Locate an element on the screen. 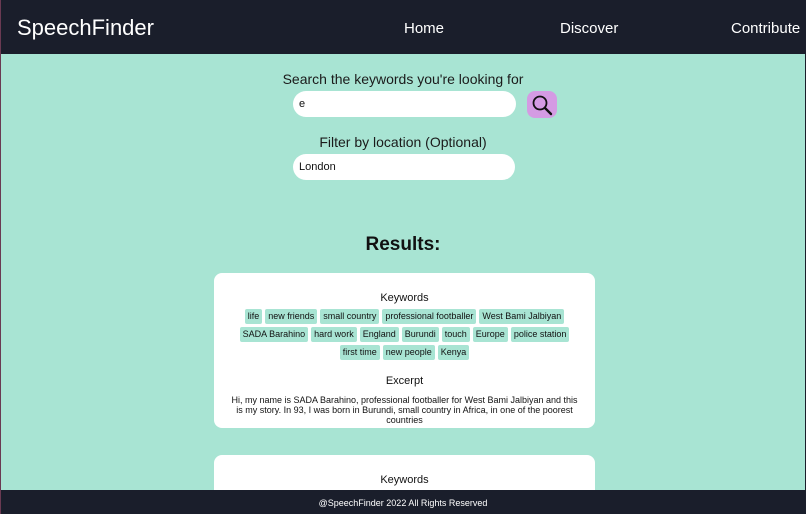 This screenshot has height=514, width=806. keyword-tag: professional footballer is located at coordinates (429, 316).